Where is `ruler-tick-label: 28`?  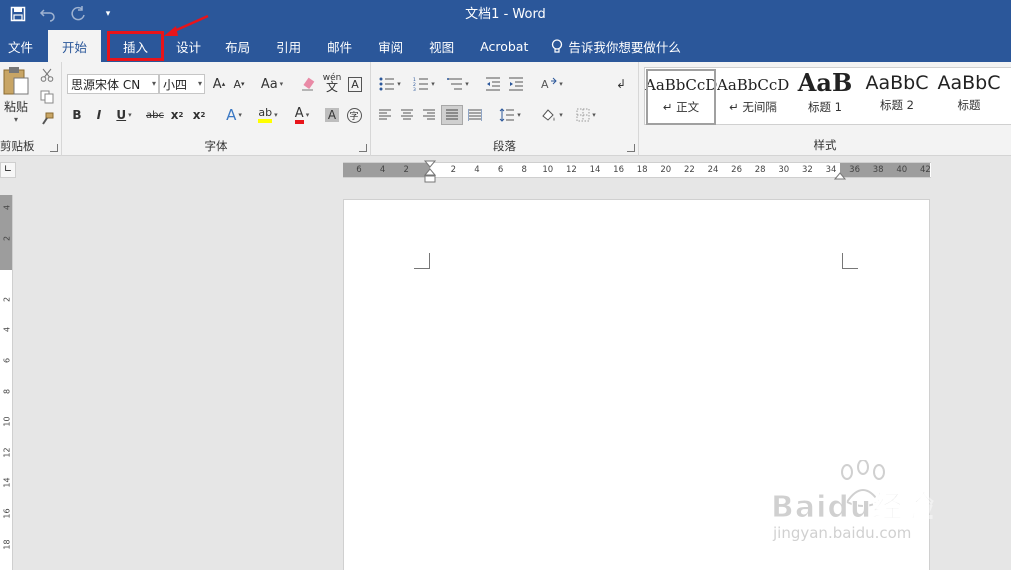
ruler-tick-label: 28 is located at coordinates (760, 170).